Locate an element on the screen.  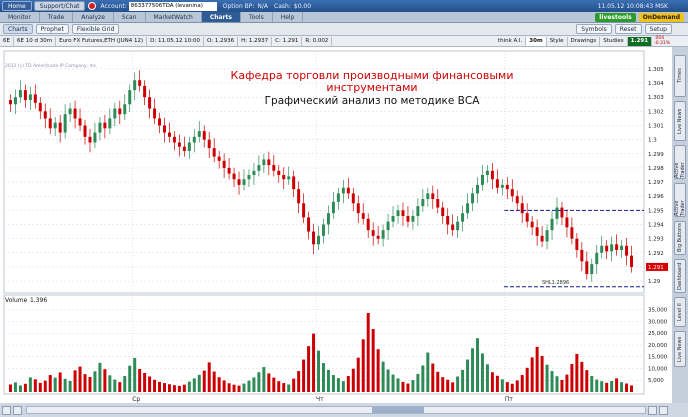
zoom-in-icon is located at coordinates (663, 410).